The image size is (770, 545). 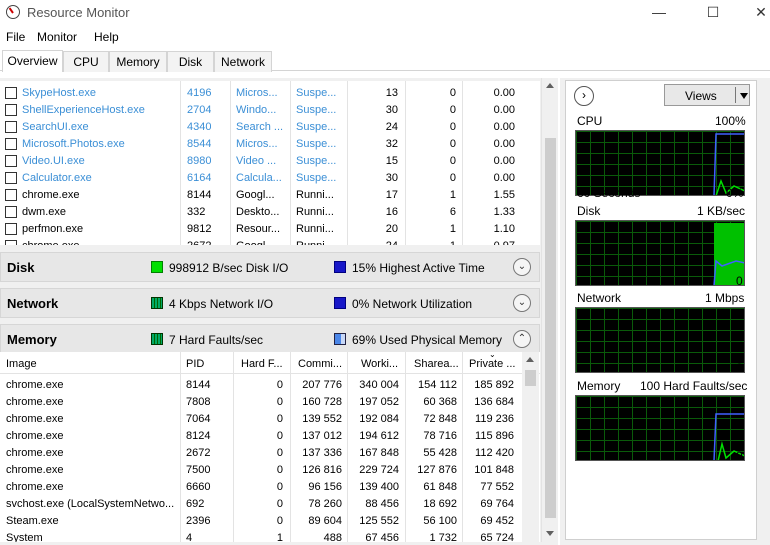 What do you see at coordinates (659, 13) in the screenshot?
I see `minimize-button: —` at bounding box center [659, 13].